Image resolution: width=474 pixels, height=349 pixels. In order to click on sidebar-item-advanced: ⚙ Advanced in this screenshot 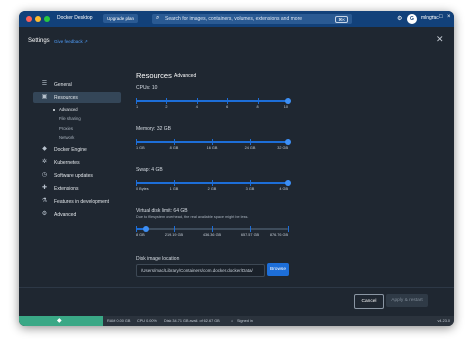, I will do `click(77, 214)`.